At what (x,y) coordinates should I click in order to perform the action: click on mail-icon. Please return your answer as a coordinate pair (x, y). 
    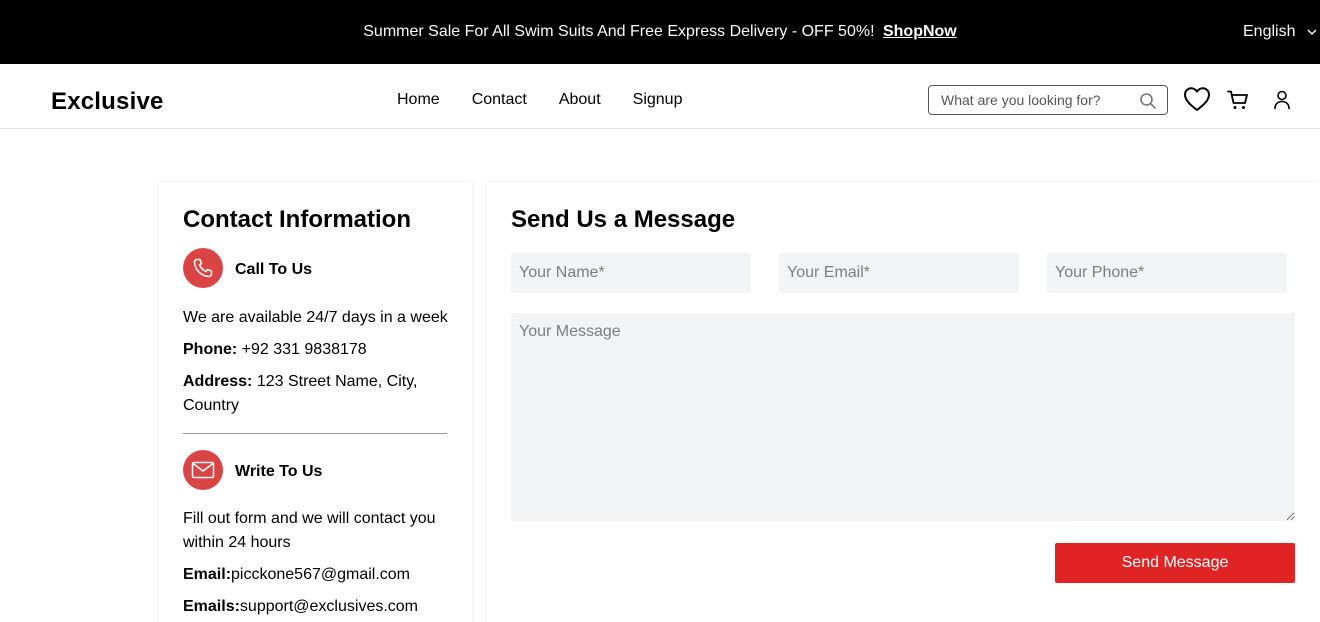
    Looking at the image, I should click on (203, 470).